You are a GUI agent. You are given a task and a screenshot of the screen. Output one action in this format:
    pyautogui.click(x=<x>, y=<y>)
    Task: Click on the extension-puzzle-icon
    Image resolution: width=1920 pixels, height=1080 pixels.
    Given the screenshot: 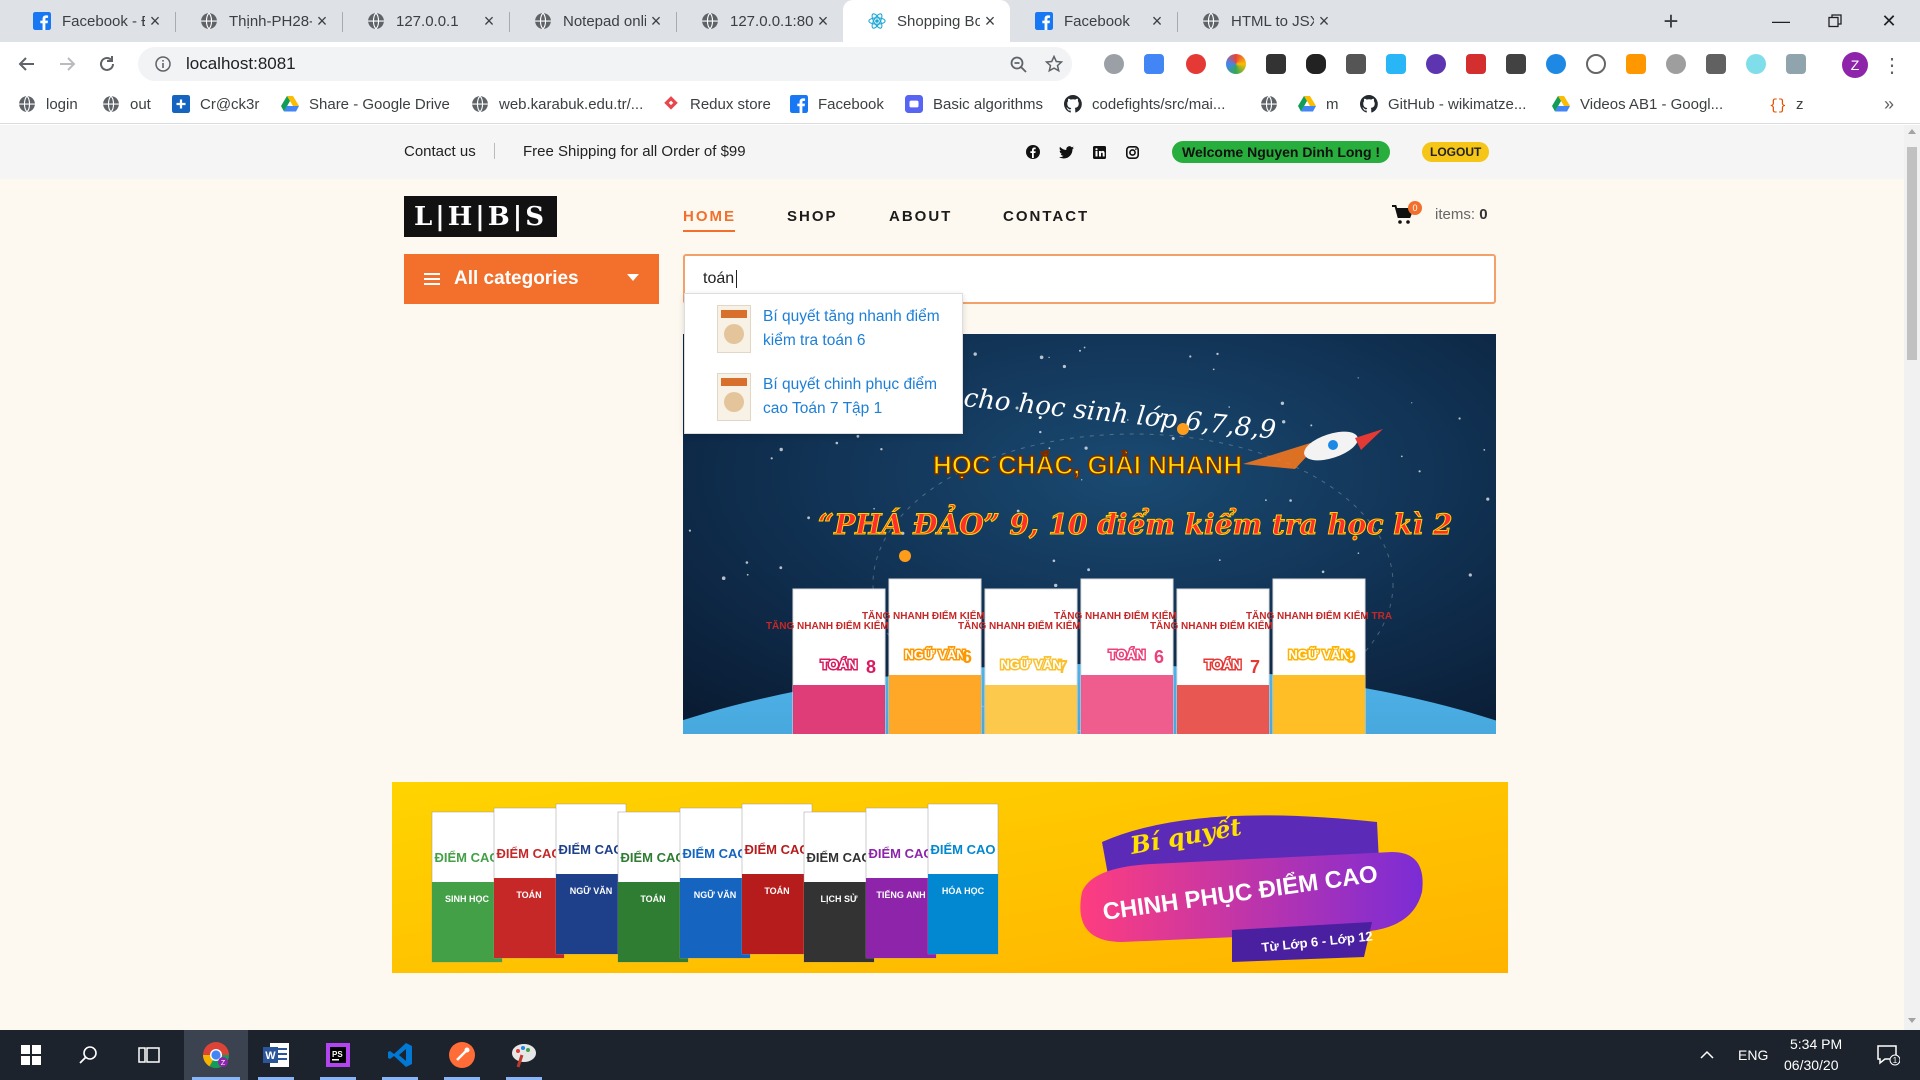 What is the action you would take?
    pyautogui.click(x=1716, y=64)
    